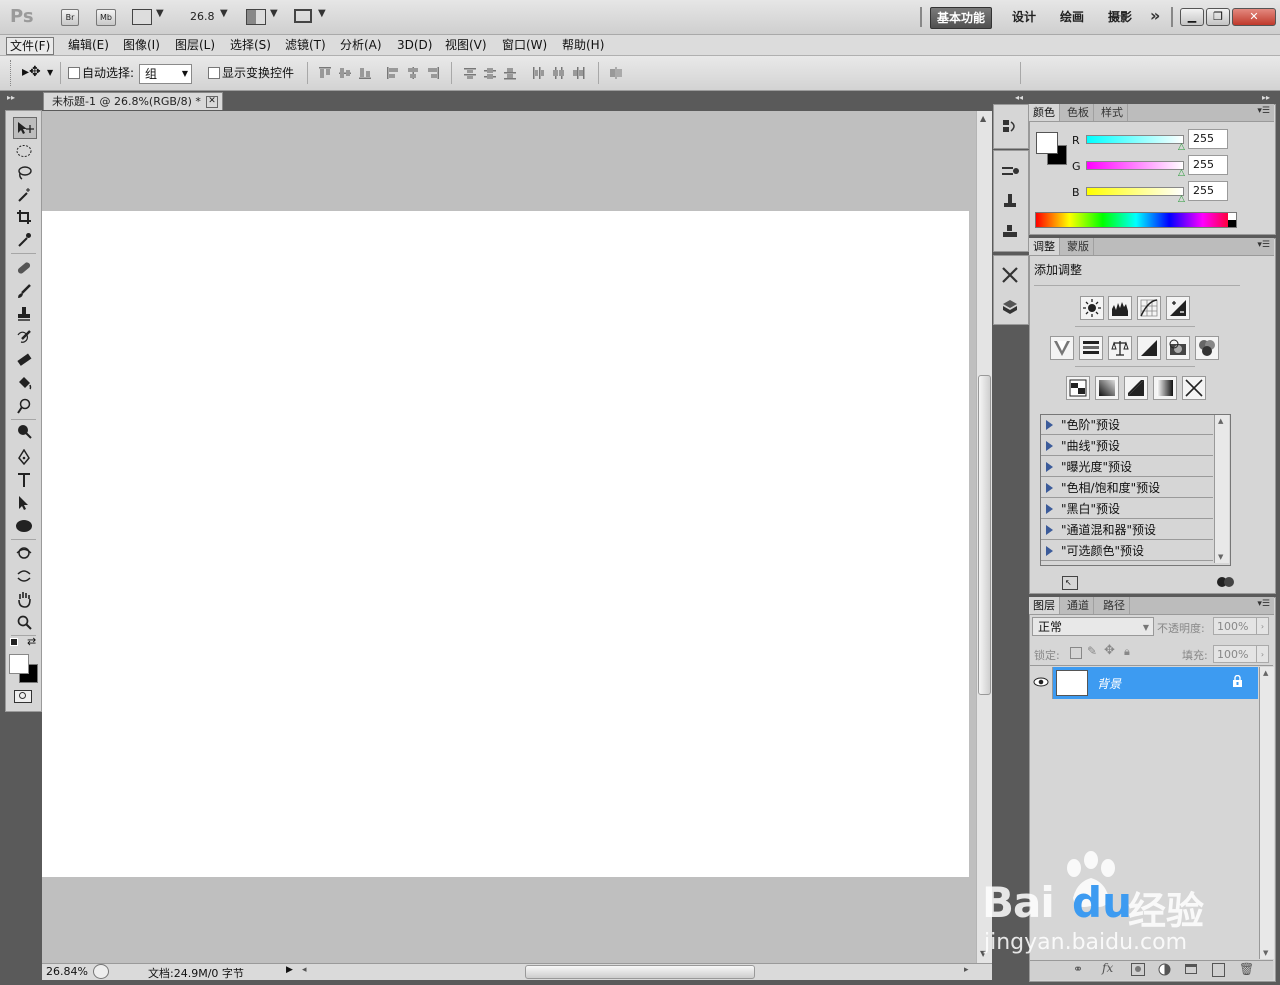 This screenshot has height=985, width=1280. I want to click on exposure-button, so click(1178, 308).